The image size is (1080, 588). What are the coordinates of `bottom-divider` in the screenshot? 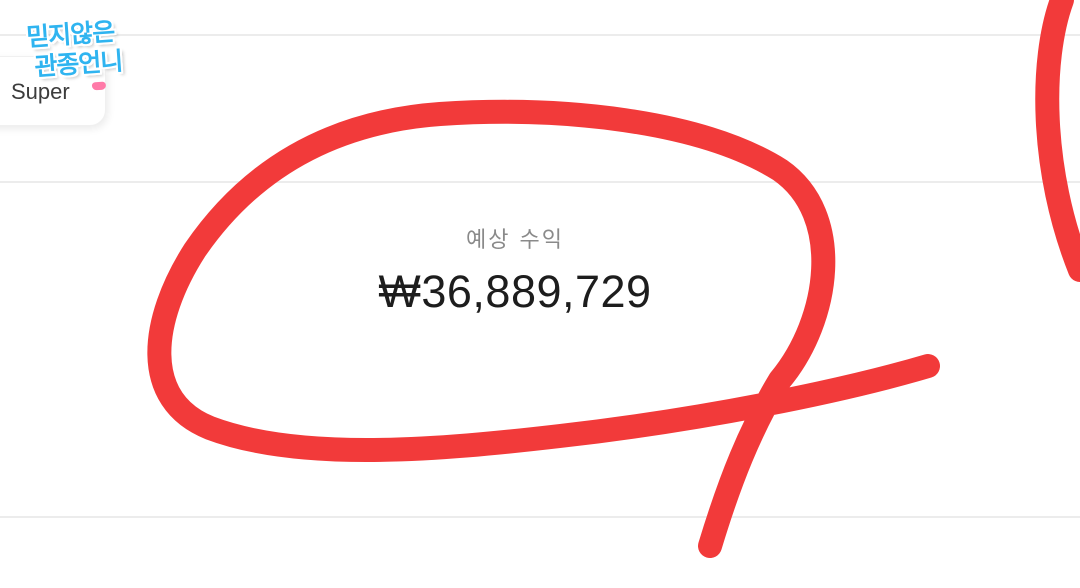 It's located at (540, 517).